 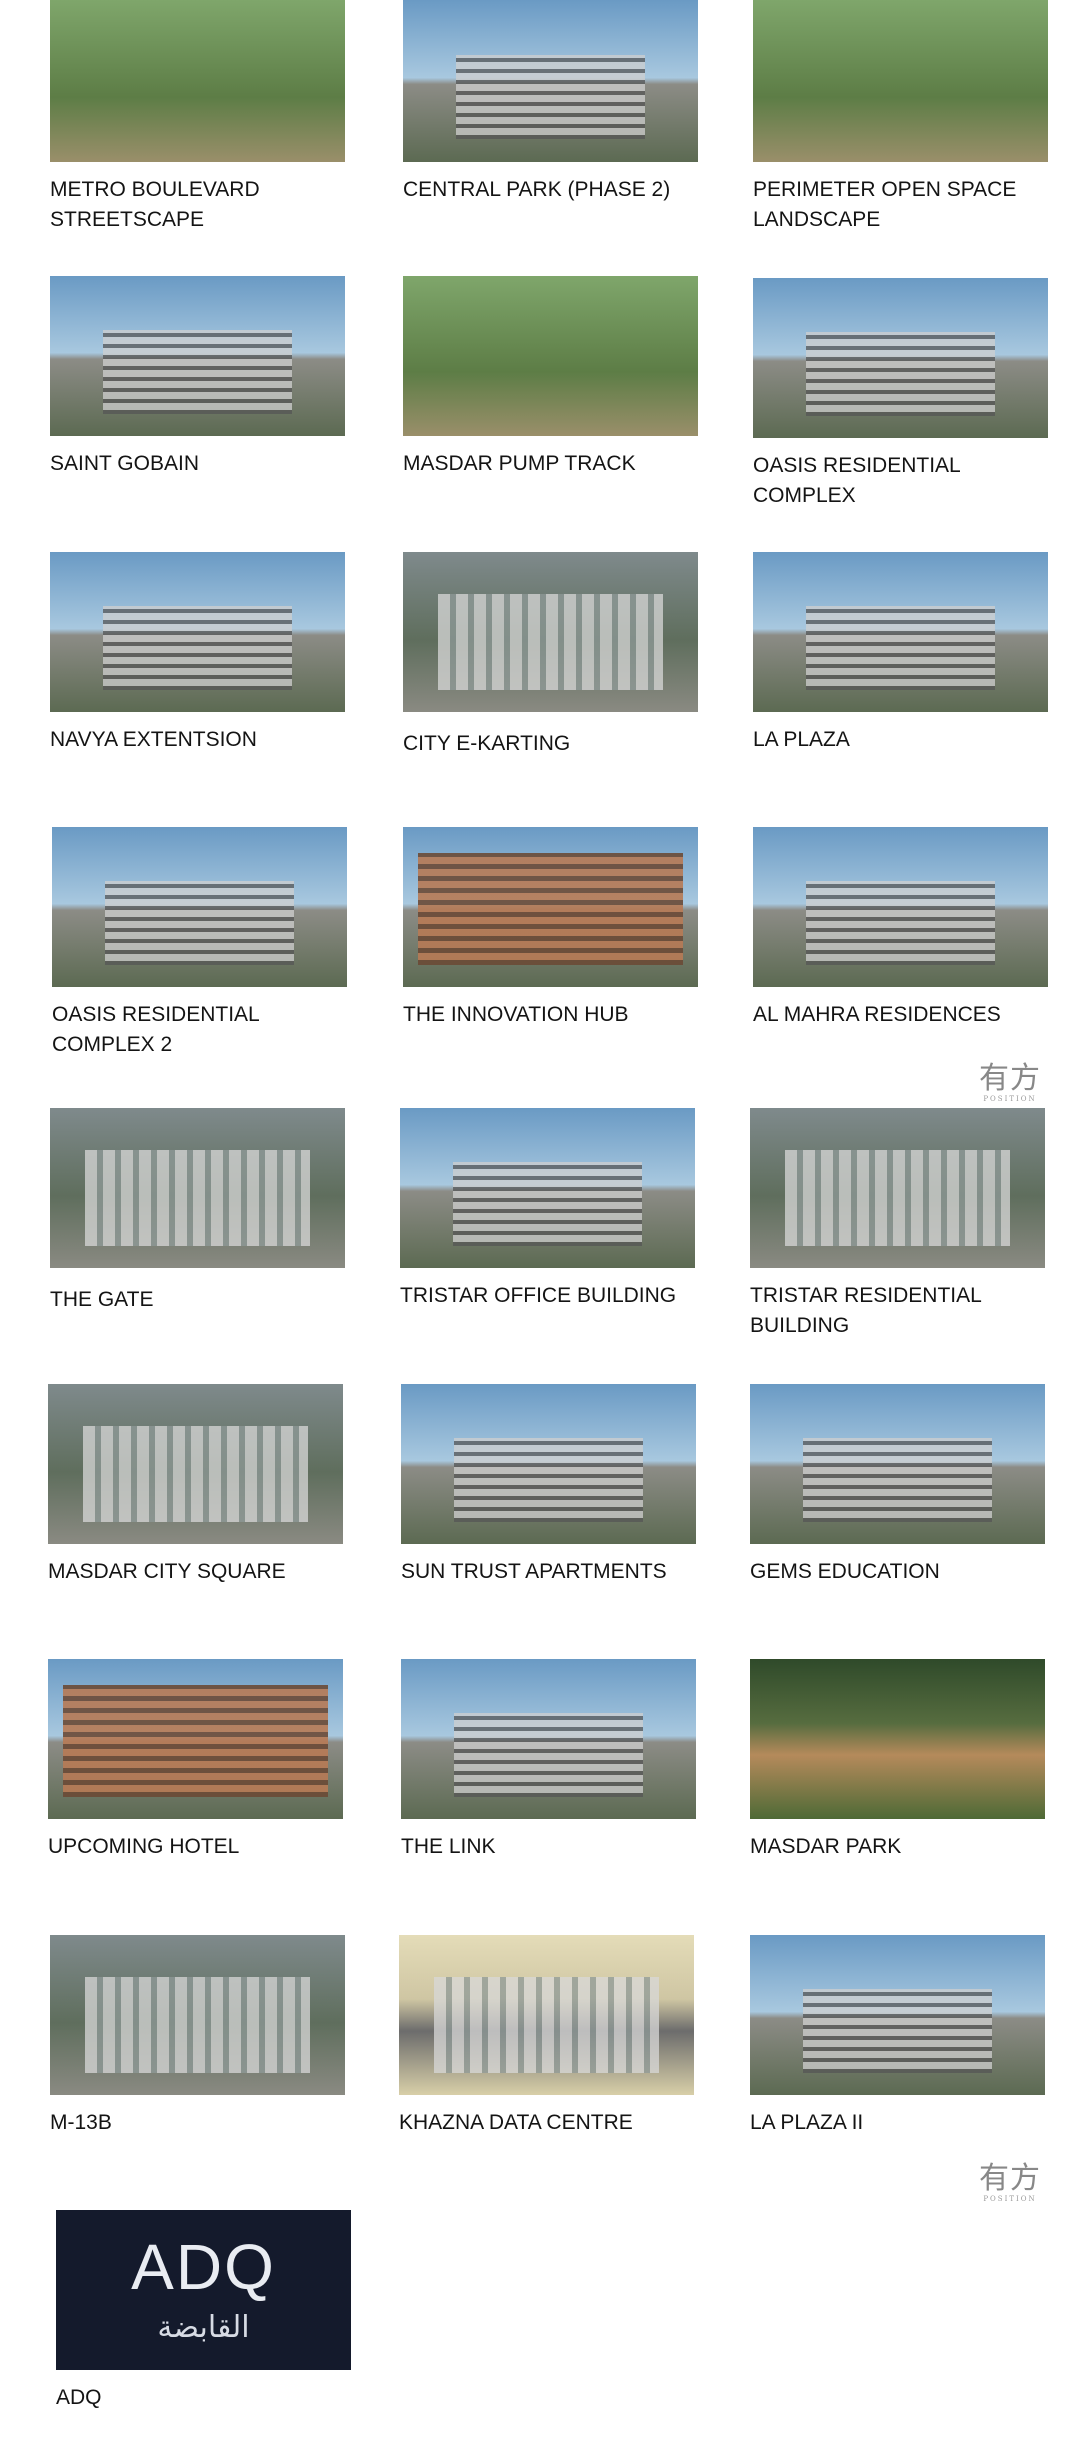 I want to click on project-tile-tristar-residential: TRISTAR RESIDENTIAL BUILDING, so click(x=897, y=1224).